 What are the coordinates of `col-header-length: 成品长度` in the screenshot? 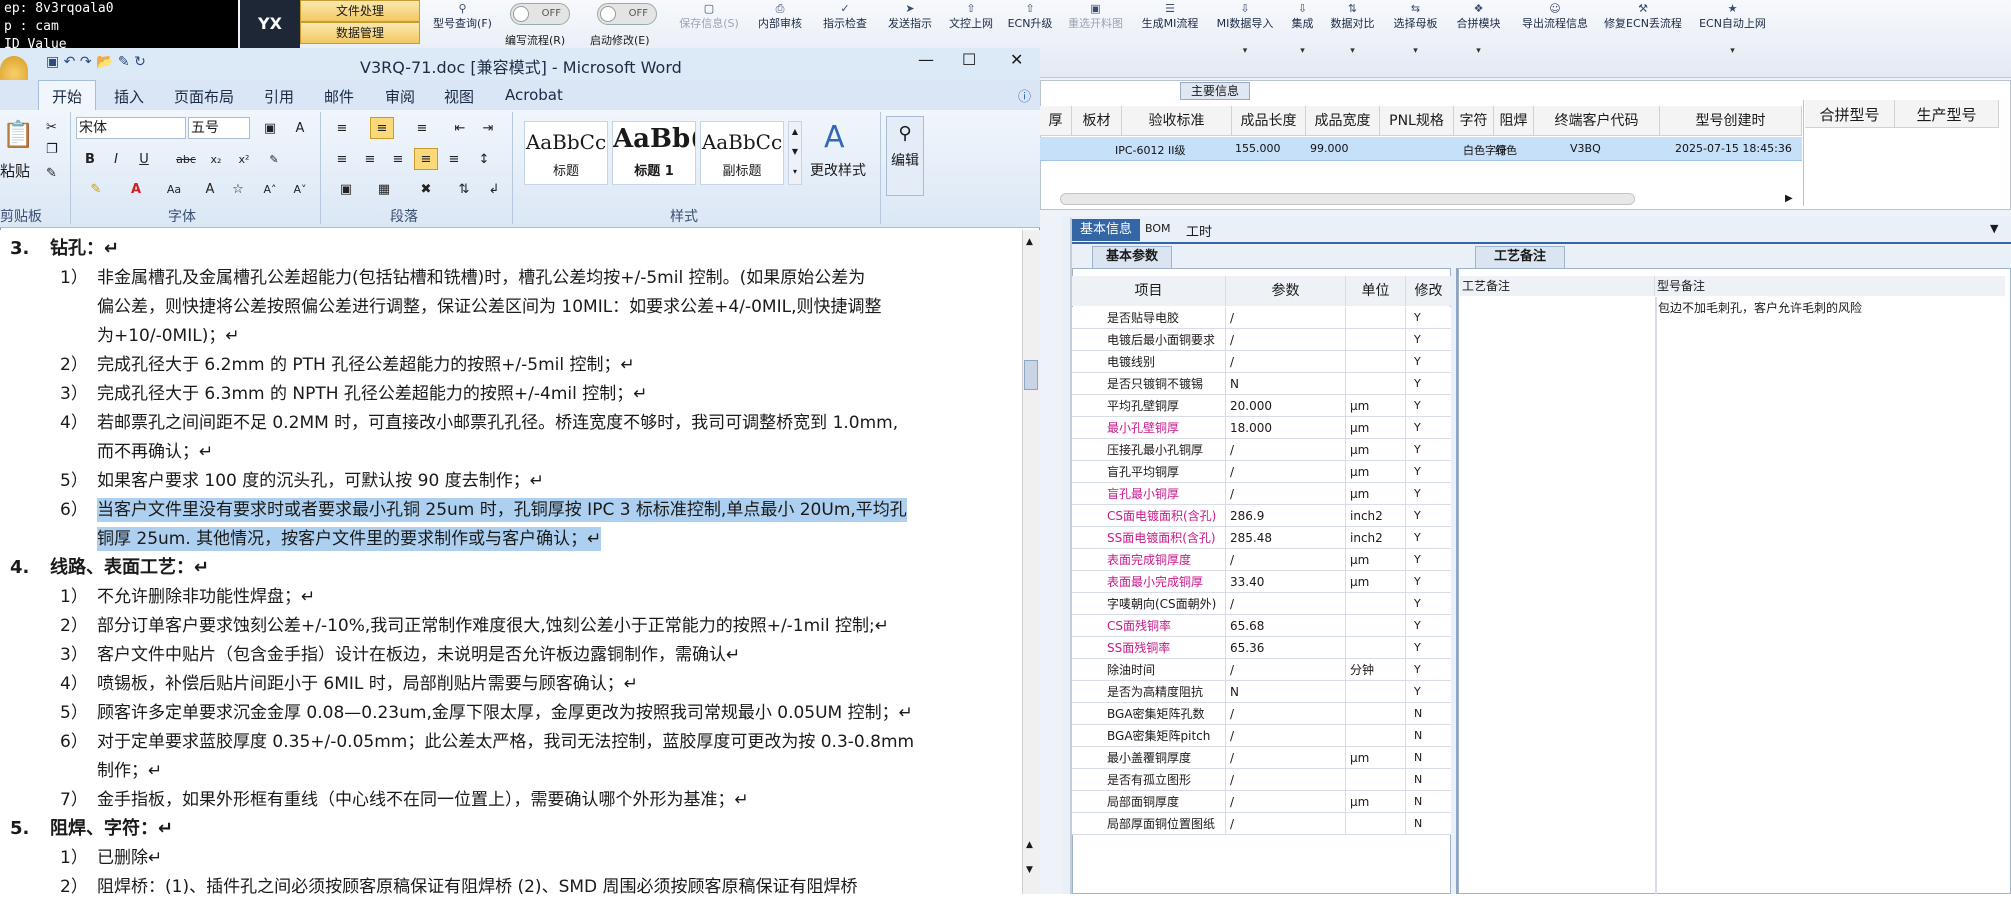 It's located at (1269, 121).